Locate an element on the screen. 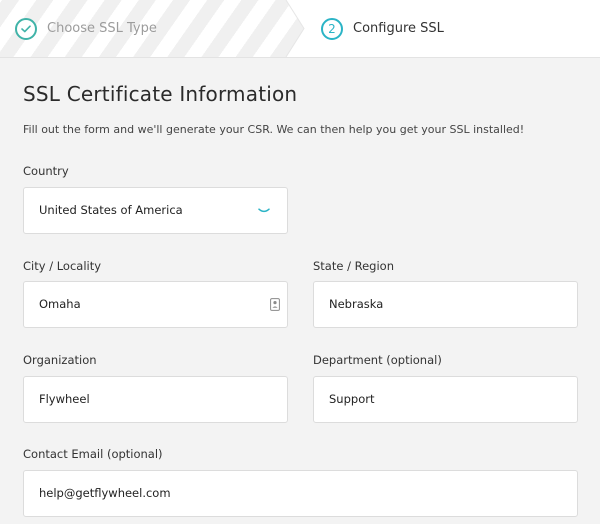 This screenshot has height=524, width=600. department-field is located at coordinates (445, 399).